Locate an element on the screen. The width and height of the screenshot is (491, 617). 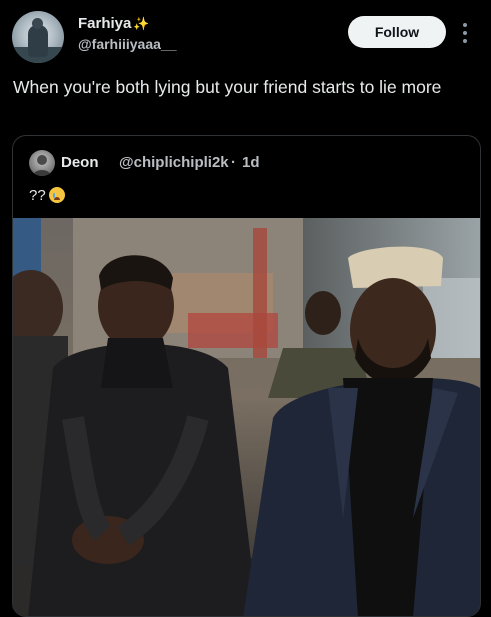
quoted-author-avatar is located at coordinates (42, 163).